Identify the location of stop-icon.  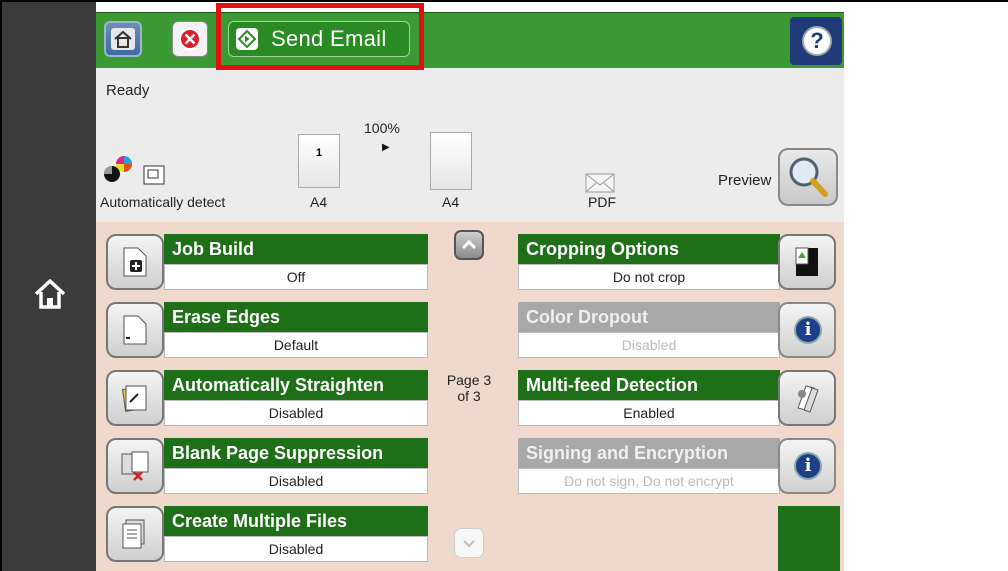
(190, 39).